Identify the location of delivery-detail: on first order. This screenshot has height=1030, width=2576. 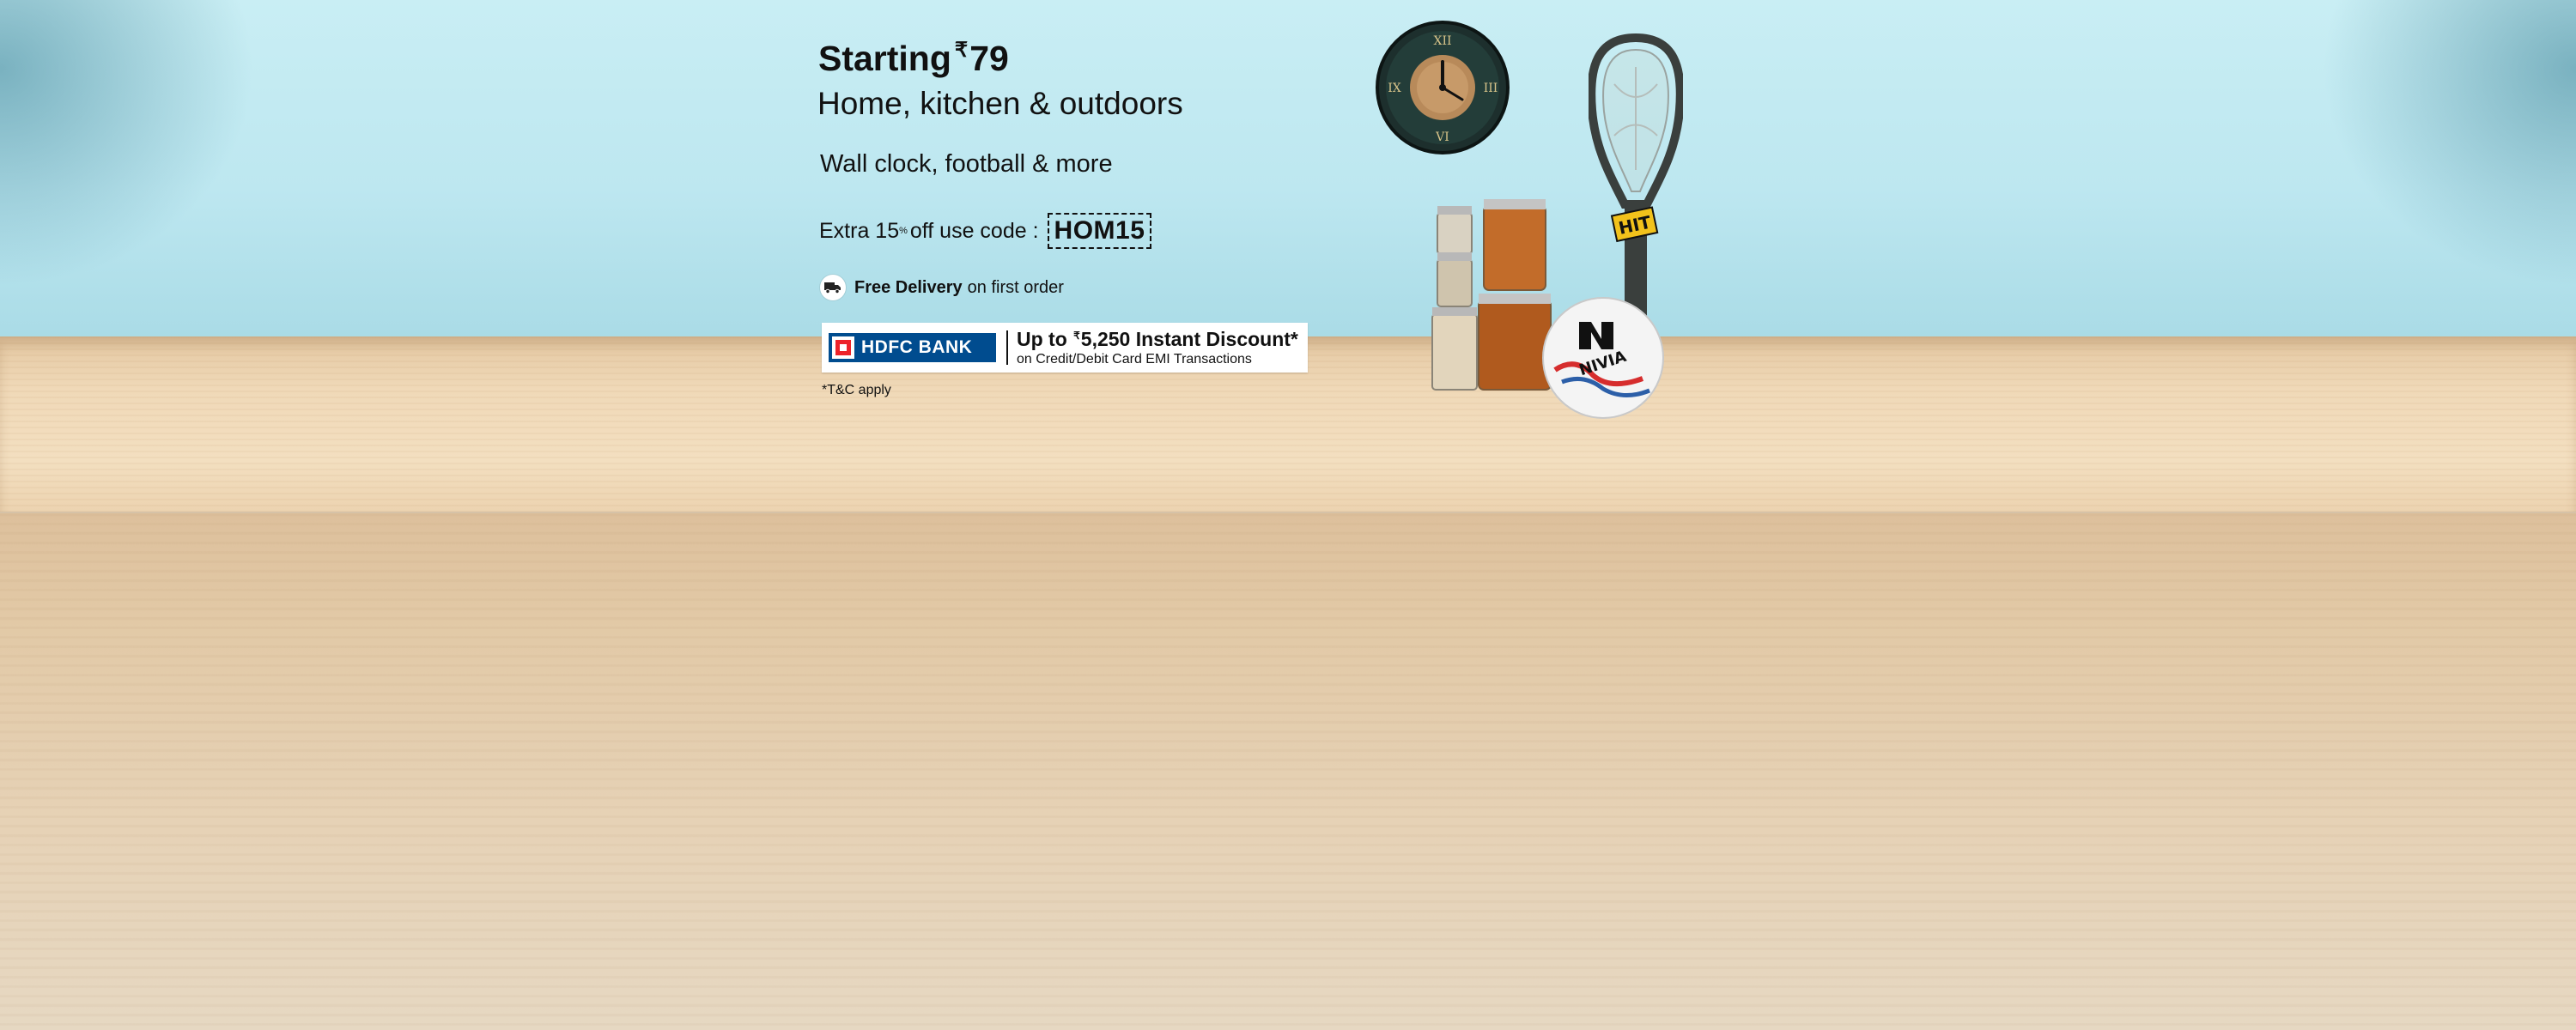
(1016, 287).